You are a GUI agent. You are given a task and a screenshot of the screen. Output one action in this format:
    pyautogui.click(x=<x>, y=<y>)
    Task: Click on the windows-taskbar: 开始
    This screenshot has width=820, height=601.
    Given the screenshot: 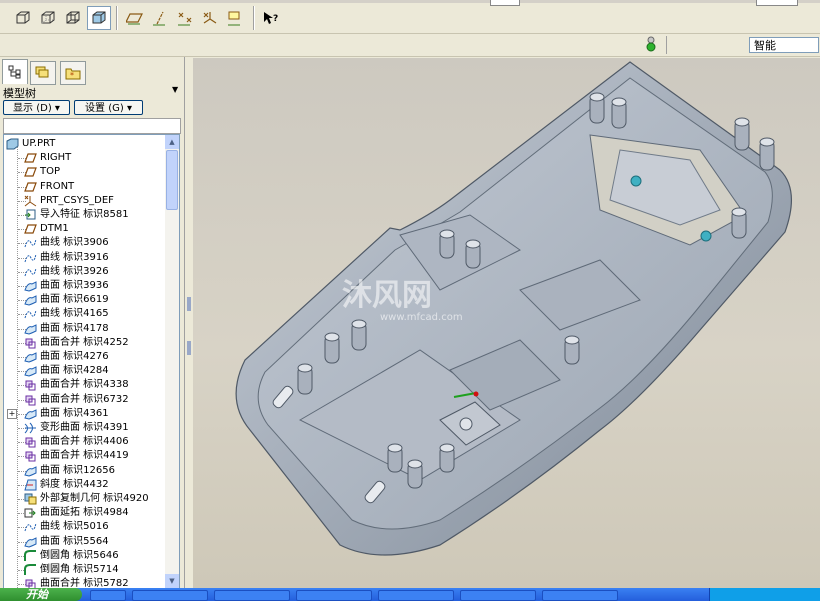 What is the action you would take?
    pyautogui.click(x=410, y=594)
    